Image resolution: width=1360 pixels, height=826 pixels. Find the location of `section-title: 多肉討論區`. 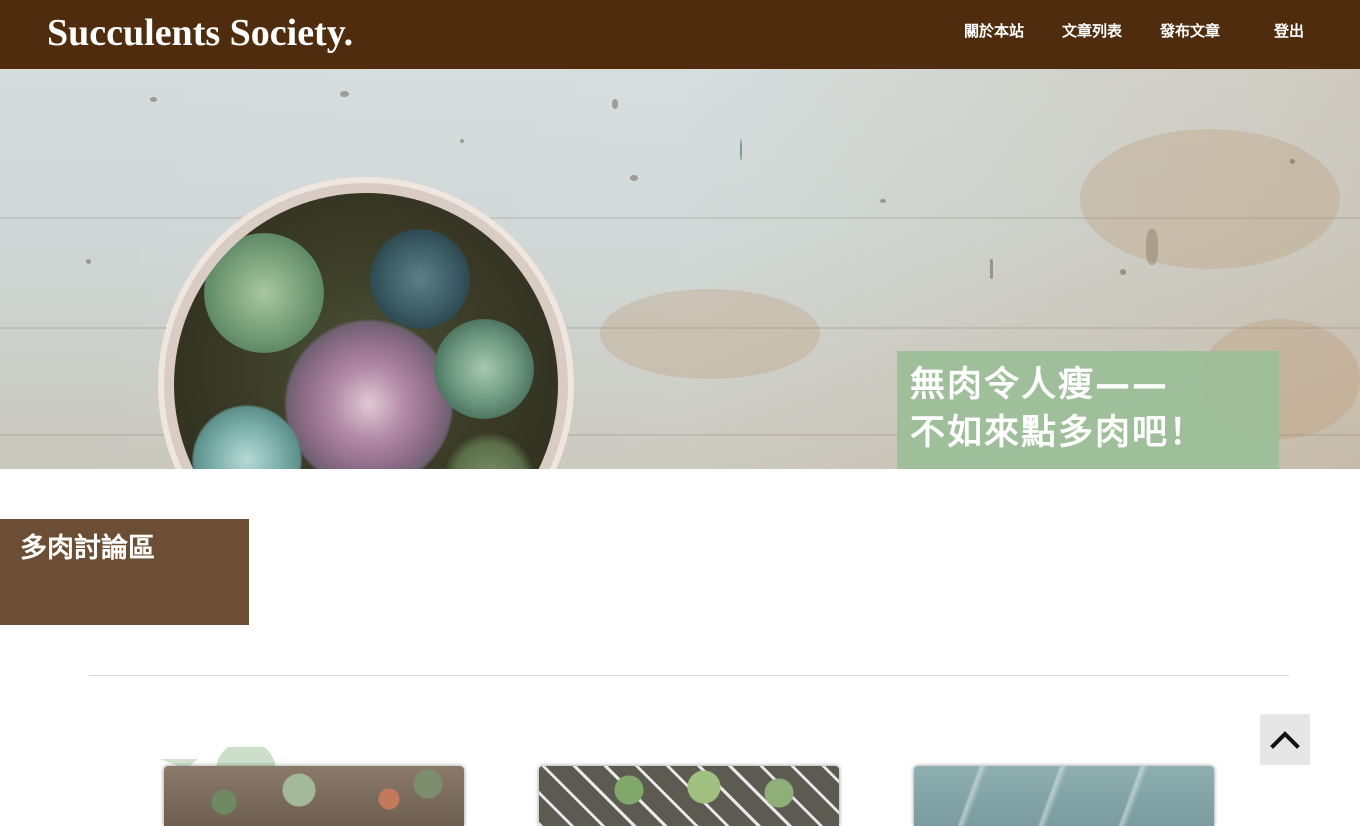

section-title: 多肉討論區 is located at coordinates (87, 548).